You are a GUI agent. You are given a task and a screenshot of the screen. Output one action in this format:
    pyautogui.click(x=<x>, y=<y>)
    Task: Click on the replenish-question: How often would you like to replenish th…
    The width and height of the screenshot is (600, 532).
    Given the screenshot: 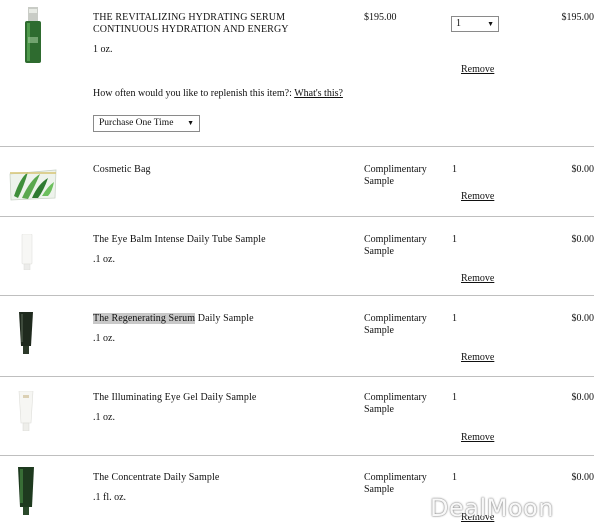 What is the action you would take?
    pyautogui.click(x=218, y=93)
    